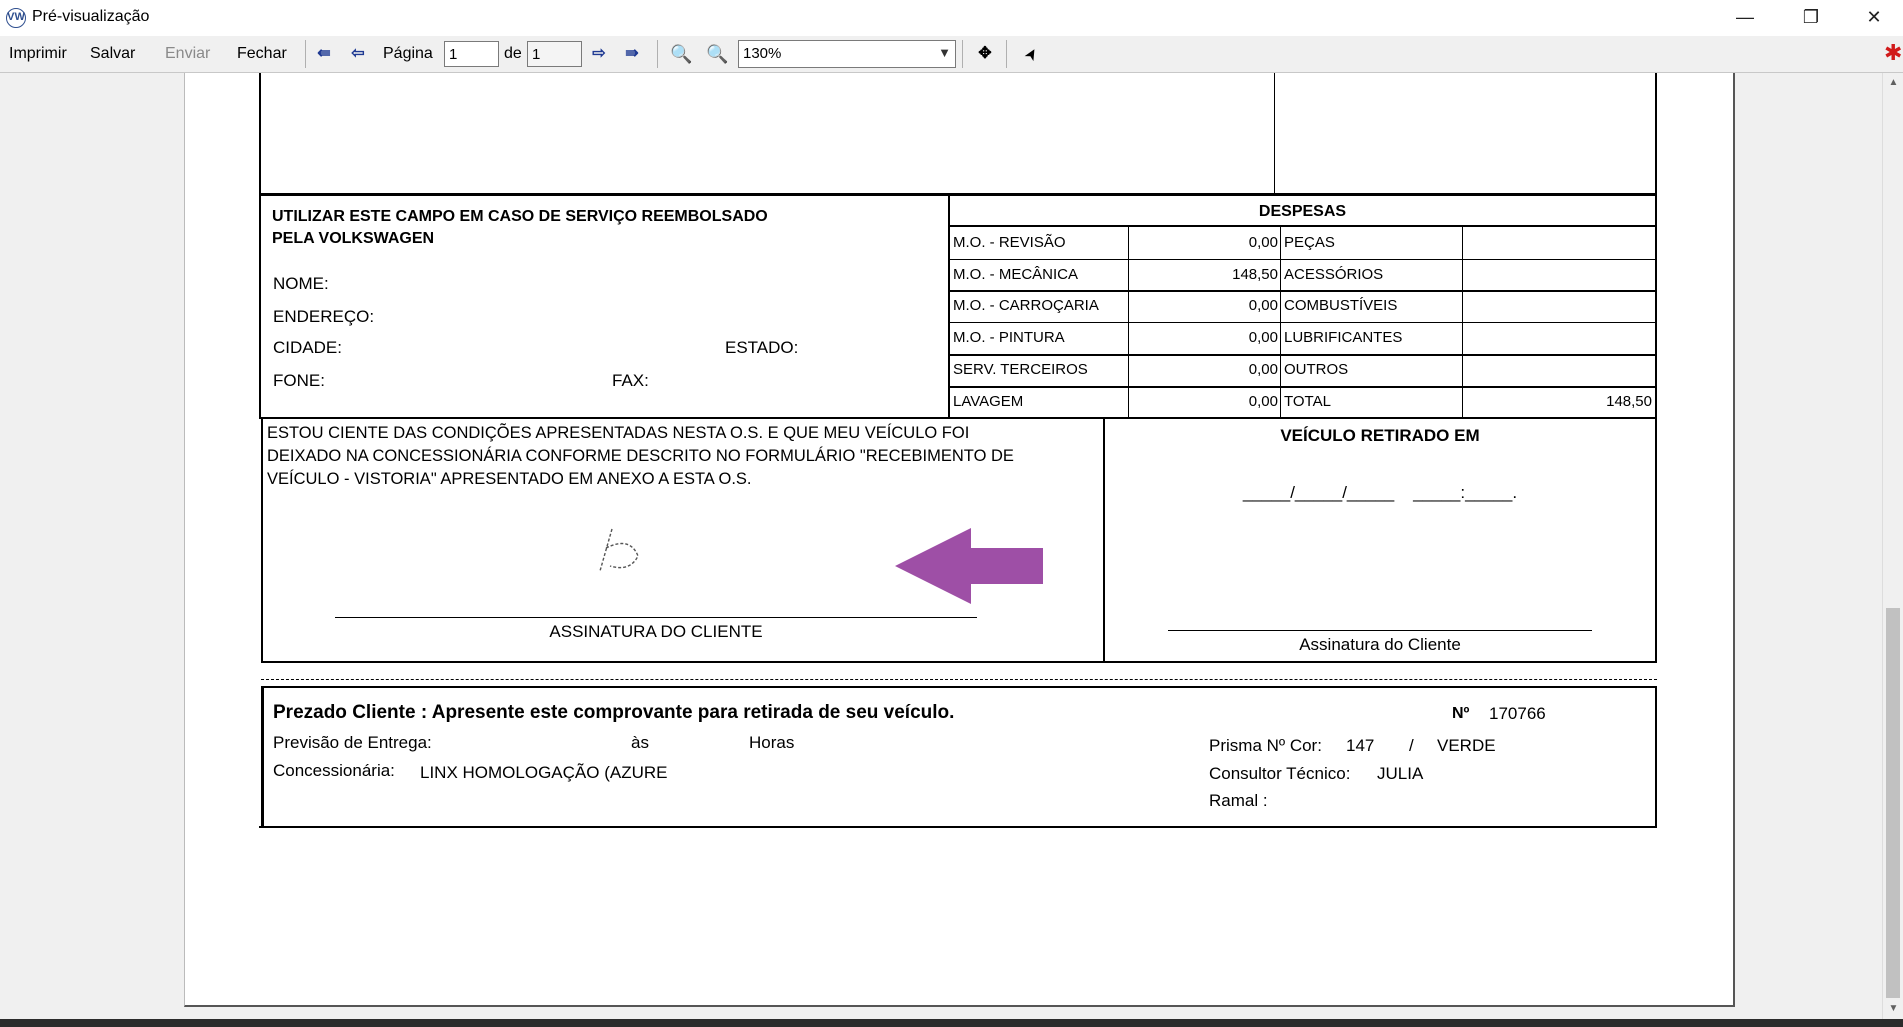  Describe the element at coordinates (38, 54) in the screenshot. I see `print-button: Imprimir` at that location.